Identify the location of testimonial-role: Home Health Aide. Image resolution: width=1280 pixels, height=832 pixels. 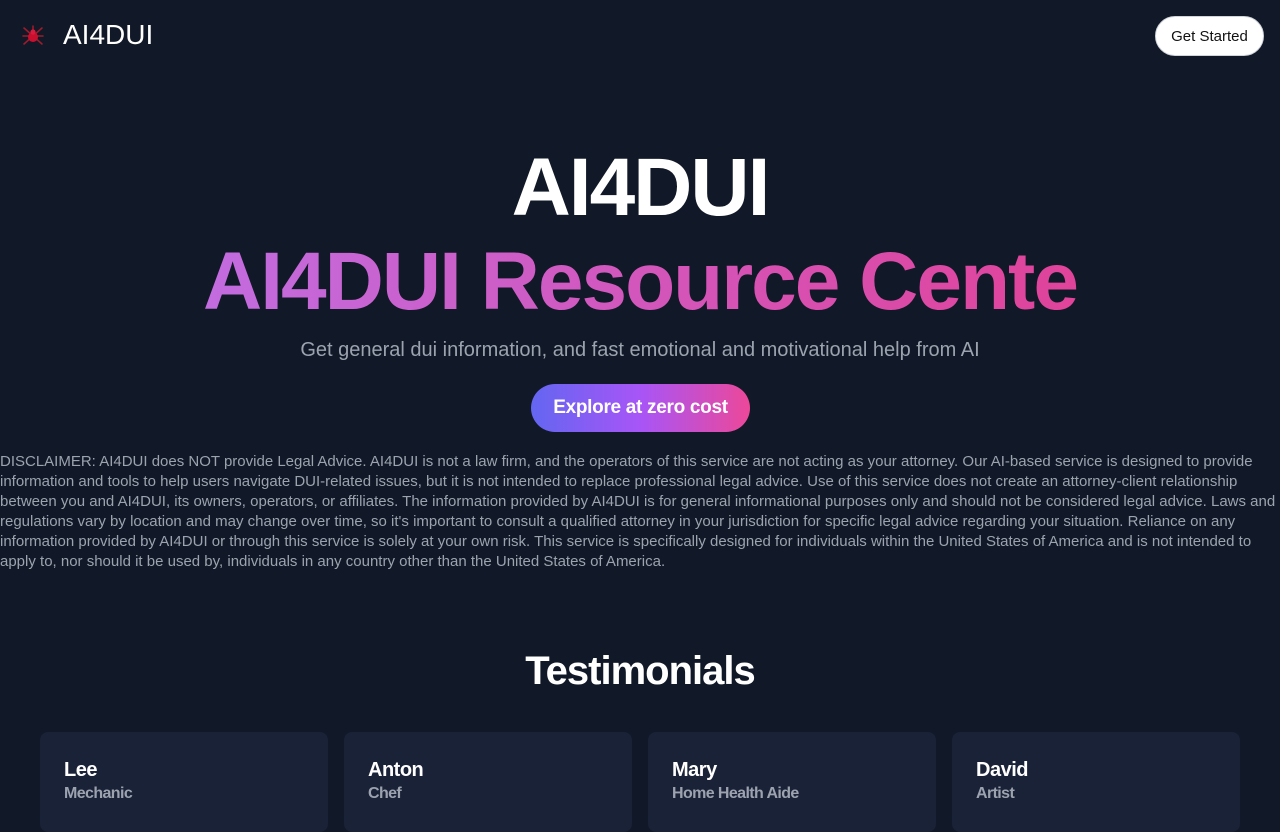
(735, 793).